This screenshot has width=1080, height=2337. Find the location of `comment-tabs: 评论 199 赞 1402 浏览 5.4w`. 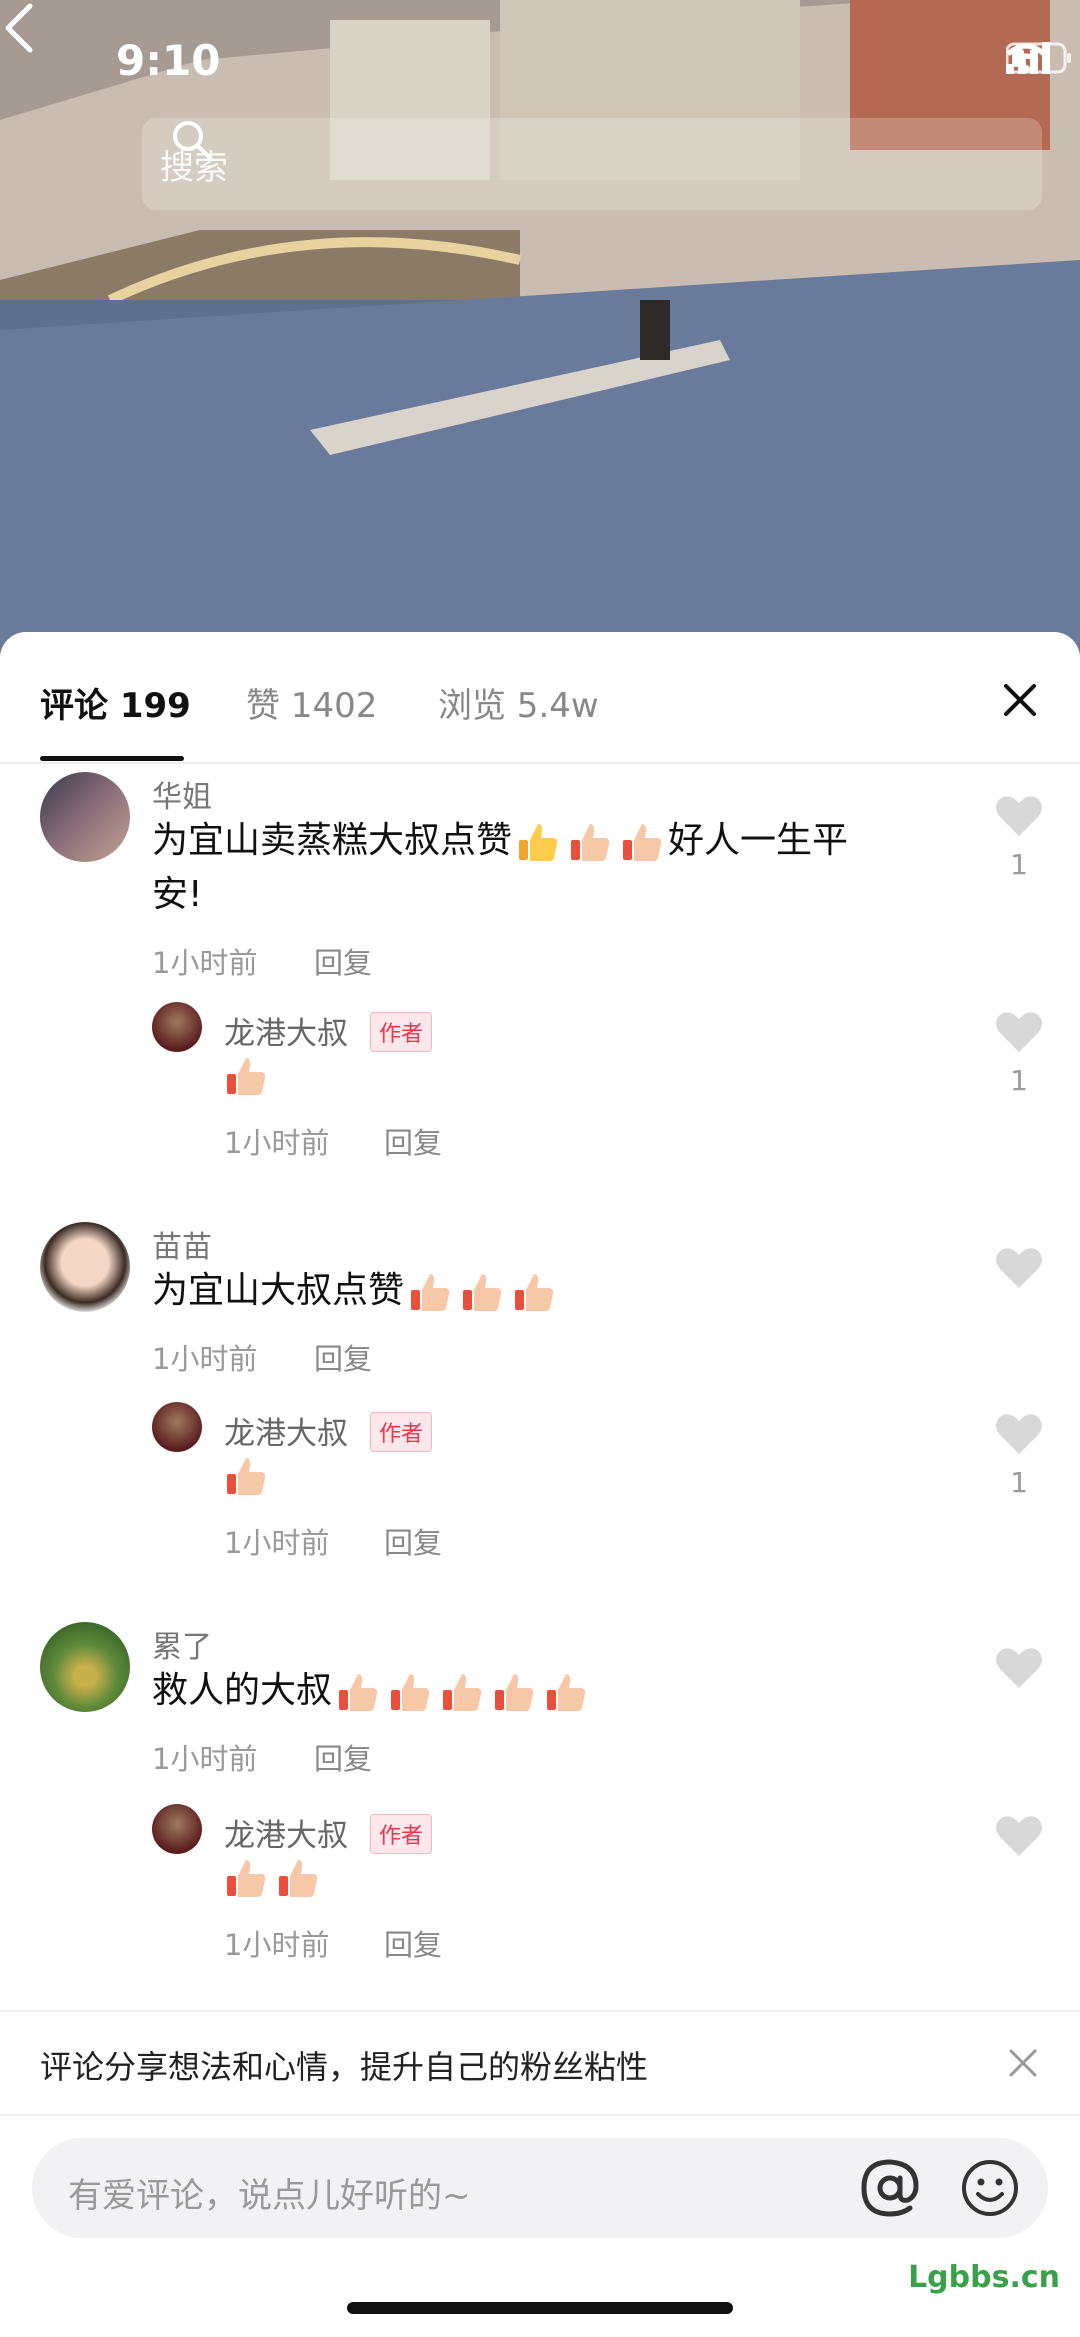

comment-tabs: 评论 199 赞 1402 浏览 5.4w is located at coordinates (540, 698).